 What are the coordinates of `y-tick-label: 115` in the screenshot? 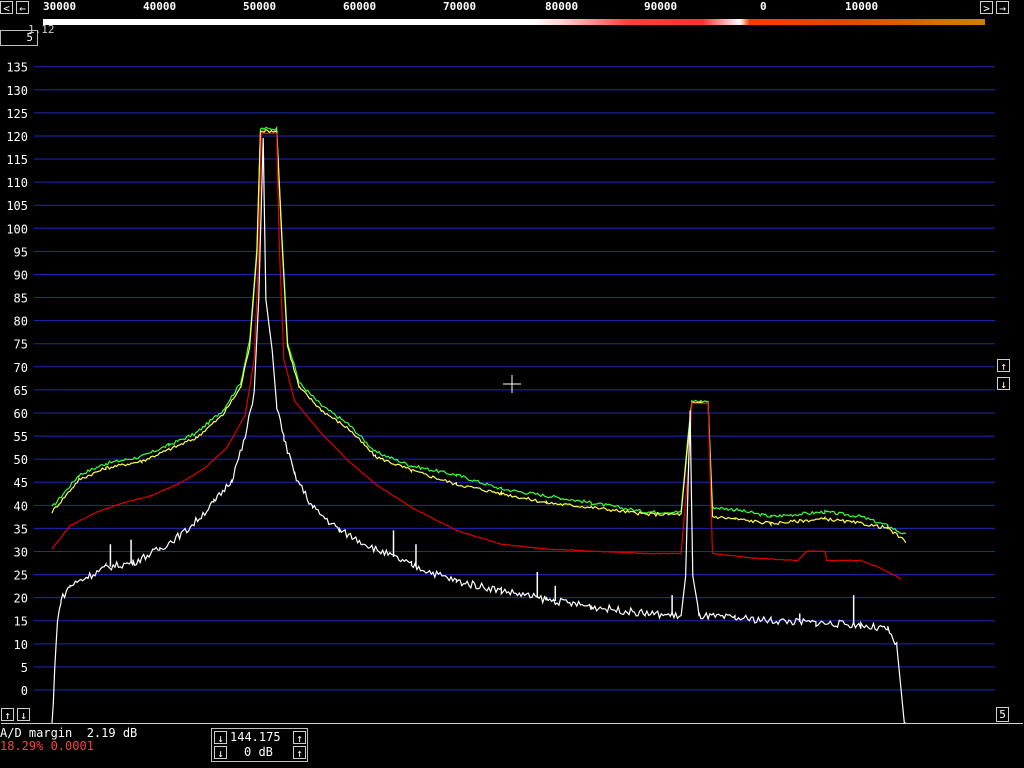 It's located at (17, 160).